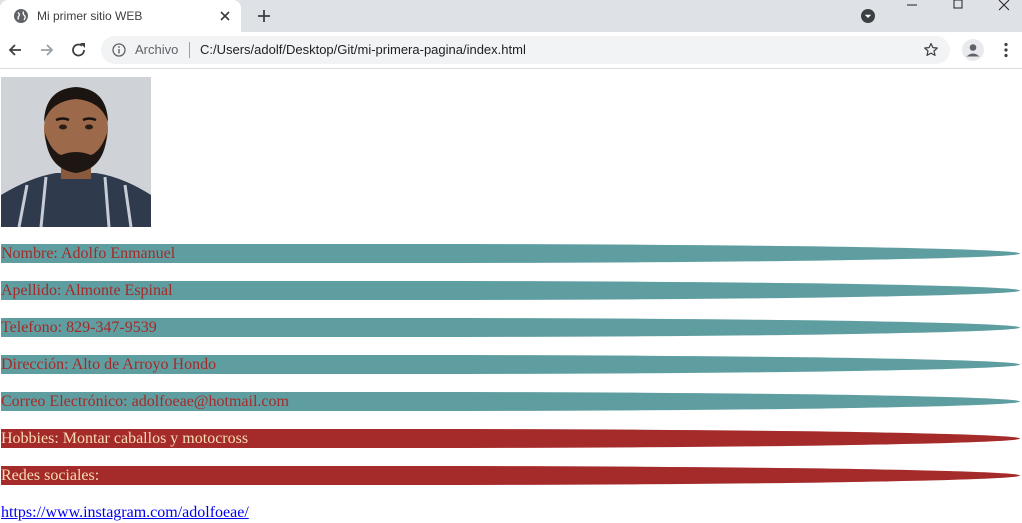 This screenshot has width=1022, height=523. I want to click on tab-title: Mi primer sitio WEB, so click(90, 16).